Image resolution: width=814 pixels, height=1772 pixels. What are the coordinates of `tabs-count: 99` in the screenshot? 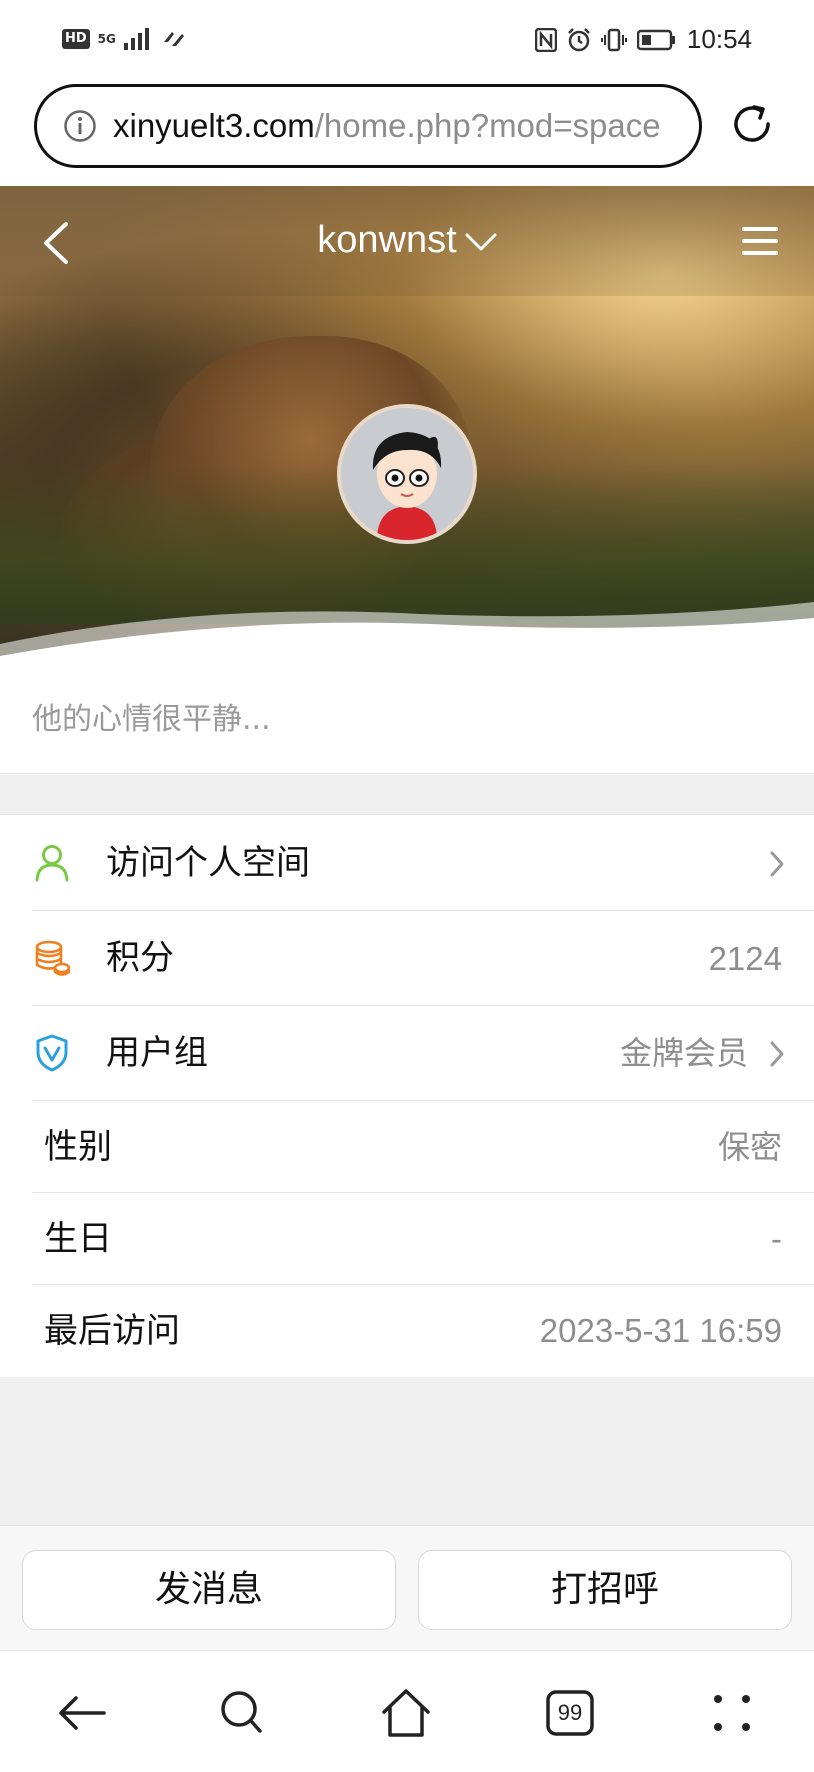 It's located at (570, 1712).